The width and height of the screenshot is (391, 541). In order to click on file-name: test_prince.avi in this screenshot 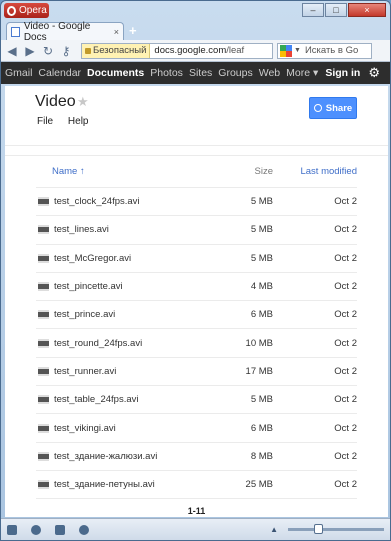, I will do `click(119, 314)`.